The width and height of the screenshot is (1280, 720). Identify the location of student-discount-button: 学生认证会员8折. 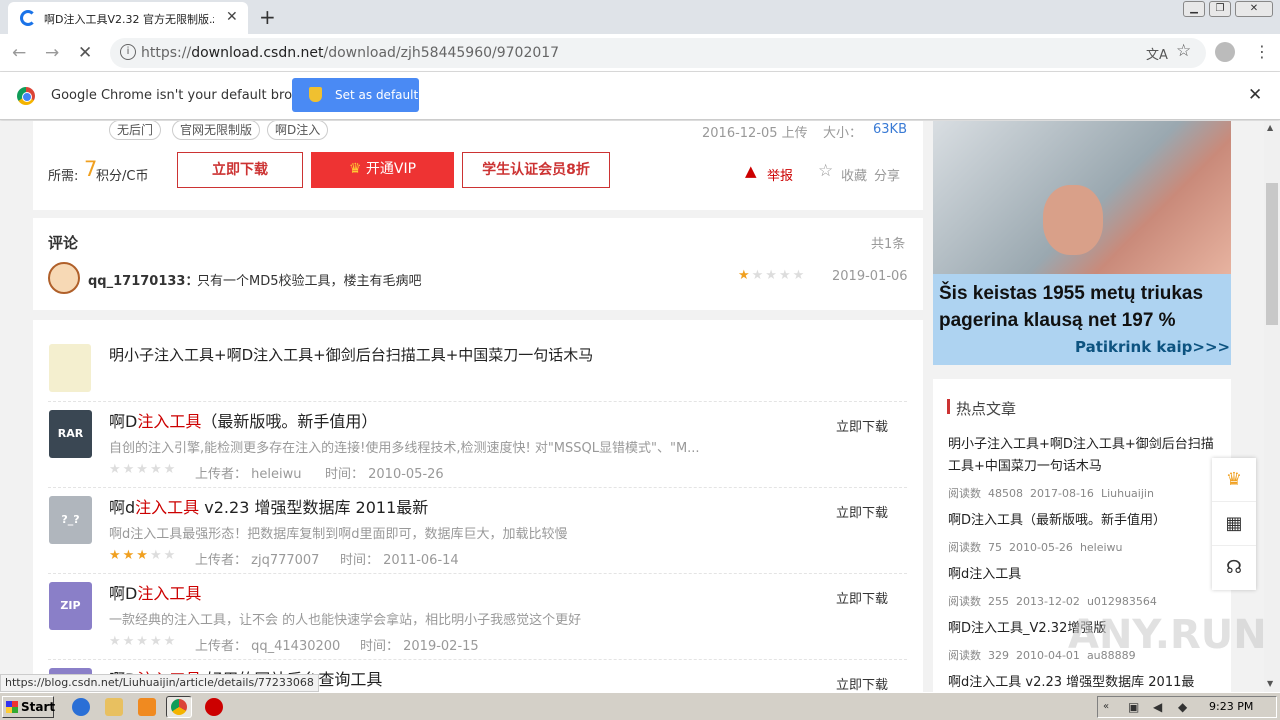
(536, 170).